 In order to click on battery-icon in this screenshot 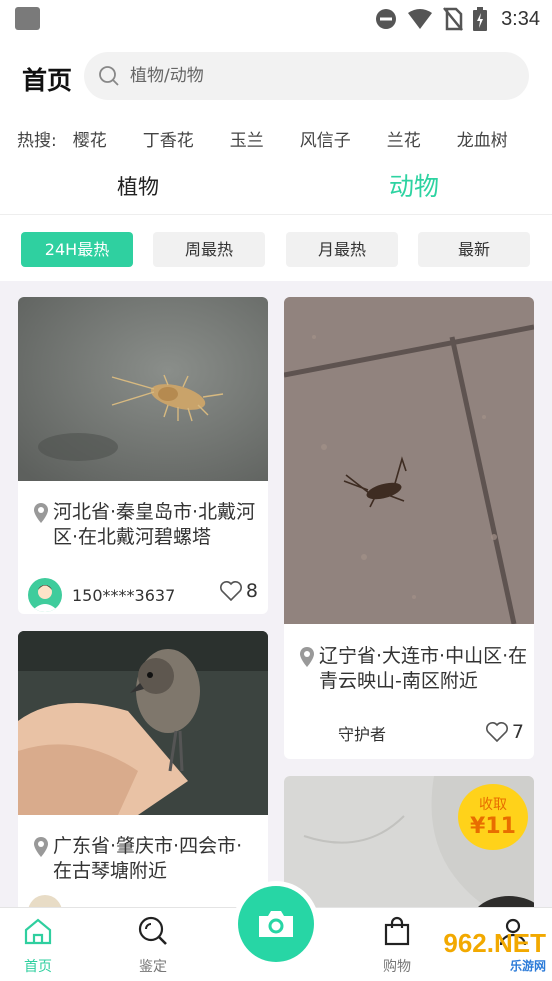, I will do `click(480, 19)`.